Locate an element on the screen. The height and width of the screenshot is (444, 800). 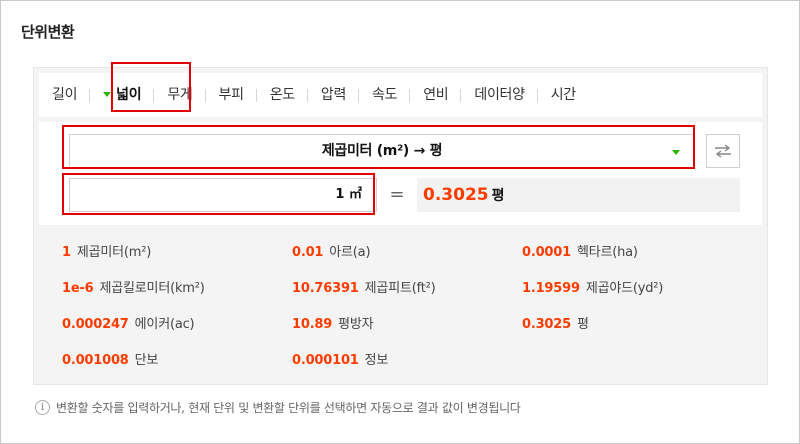
tab-weight: 무게 is located at coordinates (180, 95).